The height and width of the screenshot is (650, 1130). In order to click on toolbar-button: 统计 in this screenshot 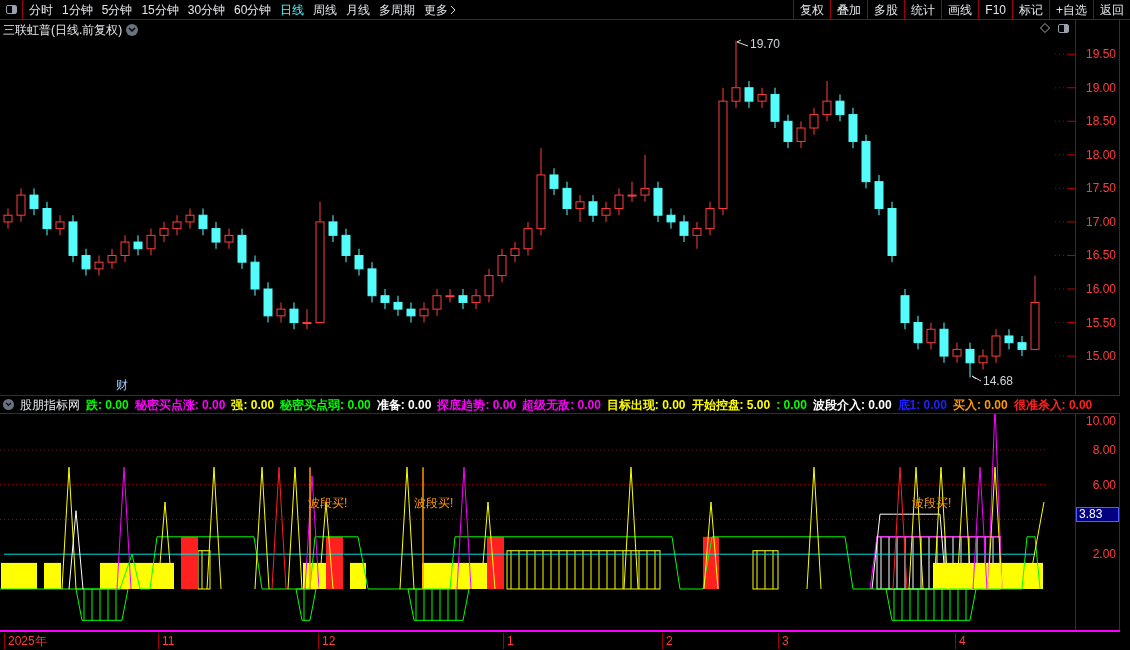, I will do `click(923, 9)`.